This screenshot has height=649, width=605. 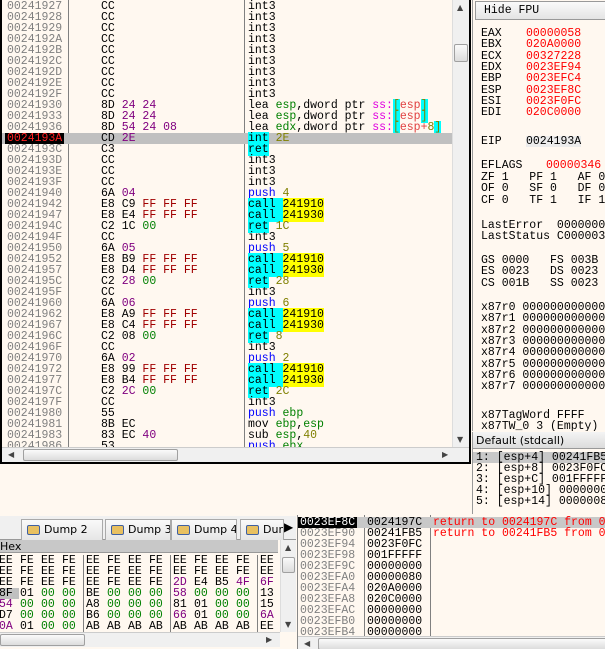 I want to click on stack-horizontal-scrollbar: ◀, so click(x=451, y=642).